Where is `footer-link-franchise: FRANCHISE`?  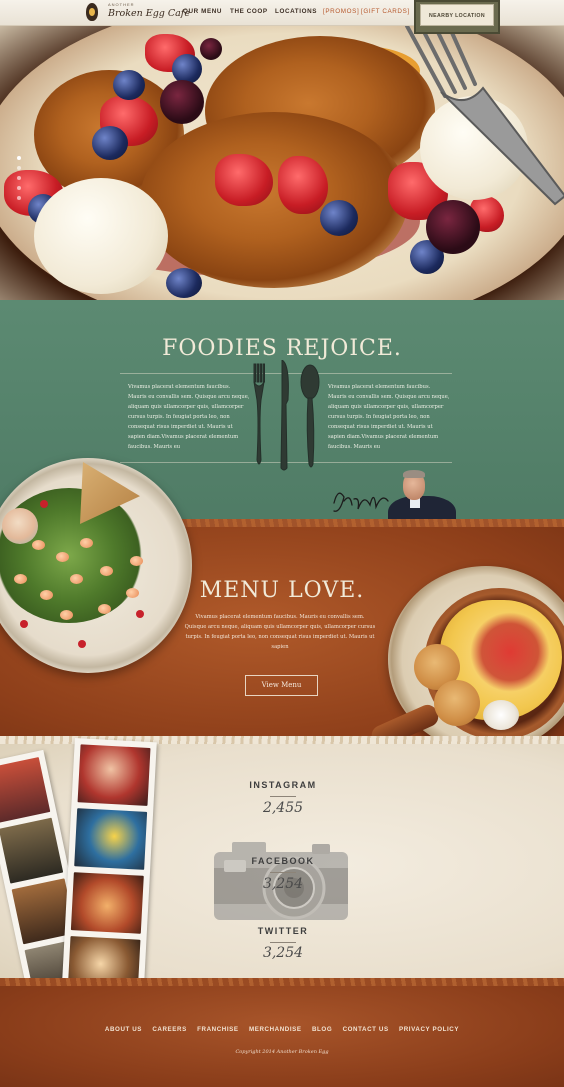 footer-link-franchise: FRANCHISE is located at coordinates (218, 1029).